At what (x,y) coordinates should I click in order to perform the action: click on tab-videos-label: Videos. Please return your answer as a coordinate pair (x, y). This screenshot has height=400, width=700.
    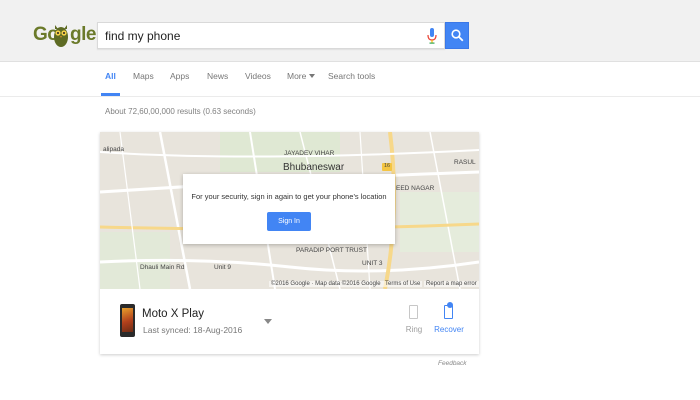
    Looking at the image, I should click on (258, 76).